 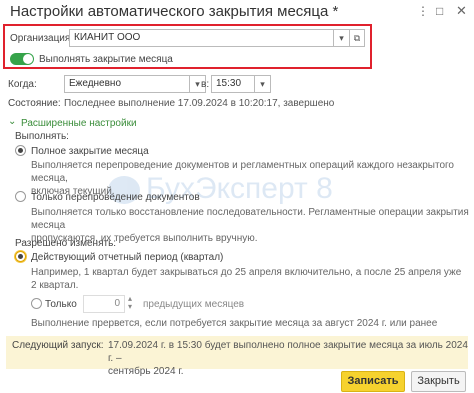 What do you see at coordinates (28, 59) in the screenshot?
I see `toggle-knob` at bounding box center [28, 59].